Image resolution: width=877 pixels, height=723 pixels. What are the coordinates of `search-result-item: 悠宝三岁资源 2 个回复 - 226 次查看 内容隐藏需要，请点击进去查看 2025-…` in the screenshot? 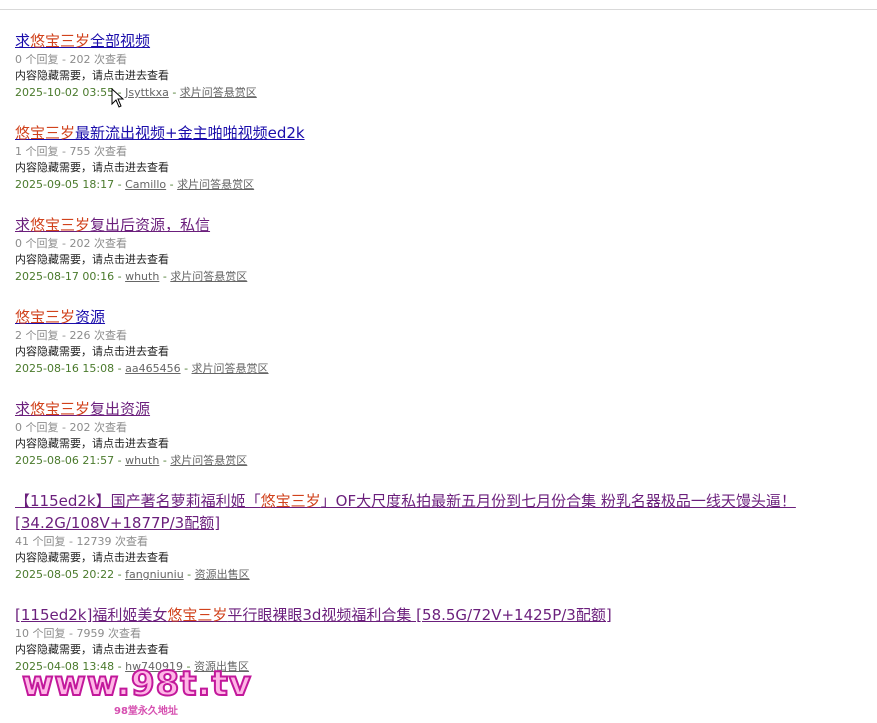 It's located at (435, 342).